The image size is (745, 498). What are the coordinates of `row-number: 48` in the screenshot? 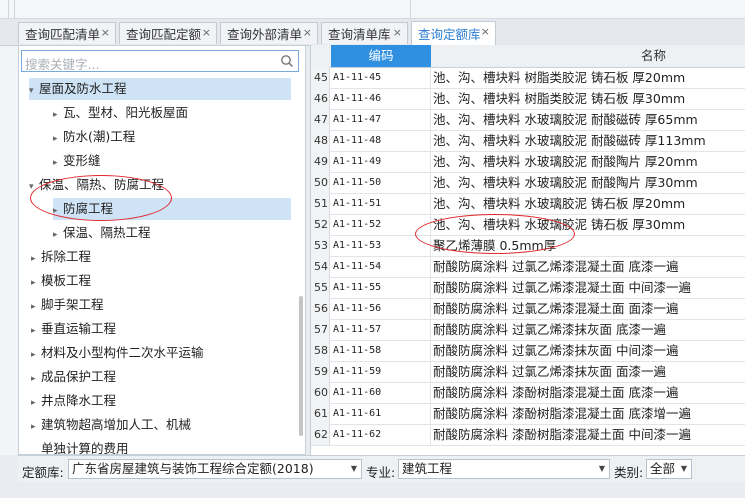 It's located at (320, 140).